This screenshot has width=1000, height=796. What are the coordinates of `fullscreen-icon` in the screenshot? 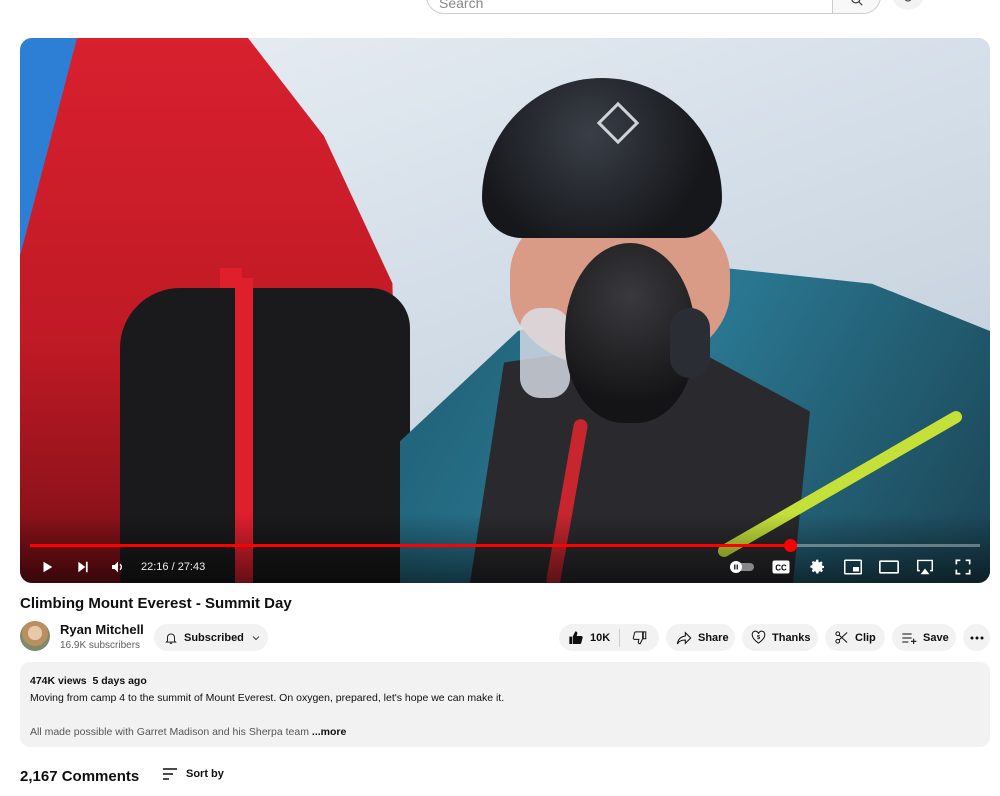 It's located at (963, 567).